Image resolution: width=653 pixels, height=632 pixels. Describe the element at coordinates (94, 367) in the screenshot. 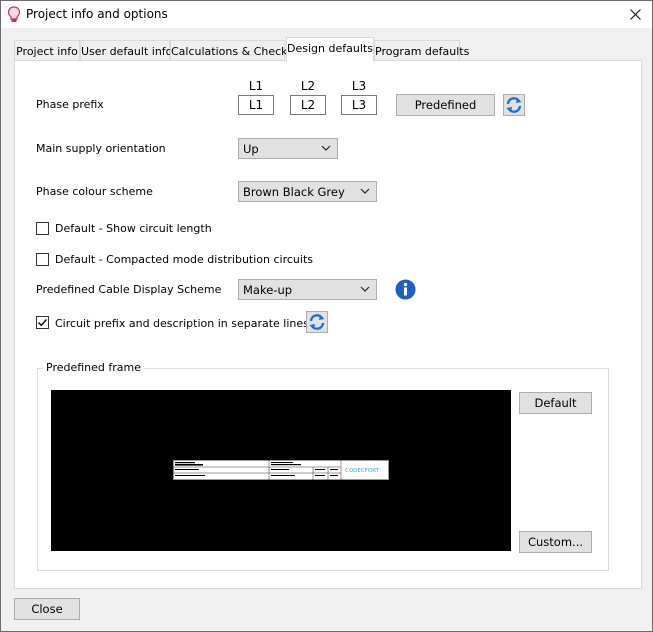

I see `predefined-frame-title: Predefined frame` at that location.